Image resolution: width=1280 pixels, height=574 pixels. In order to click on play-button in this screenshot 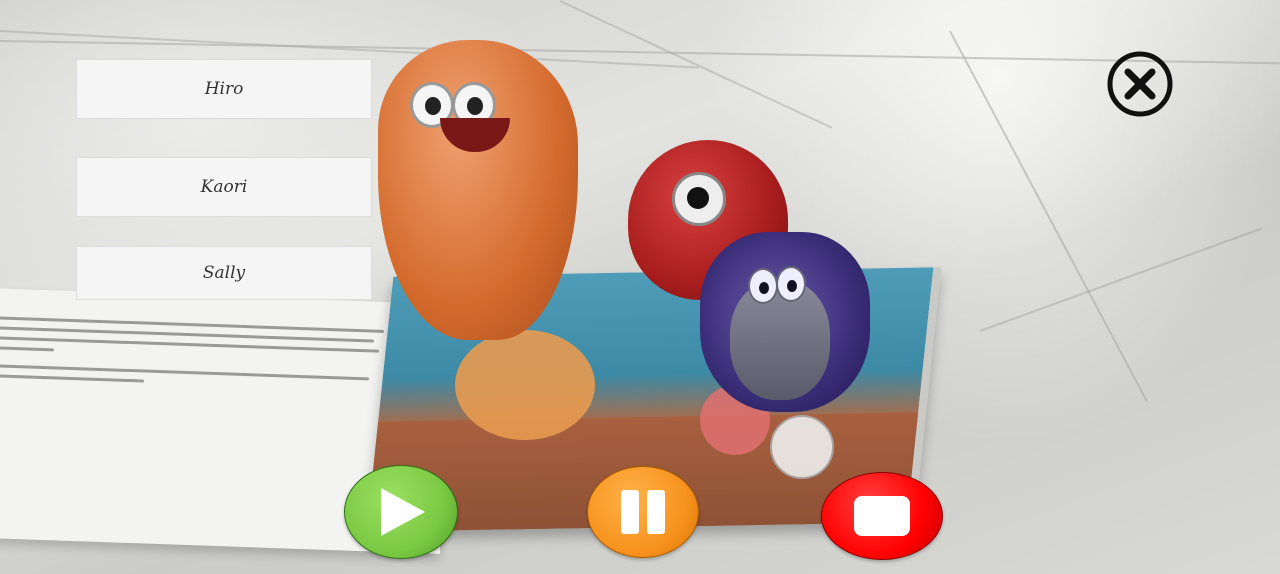, I will do `click(401, 512)`.